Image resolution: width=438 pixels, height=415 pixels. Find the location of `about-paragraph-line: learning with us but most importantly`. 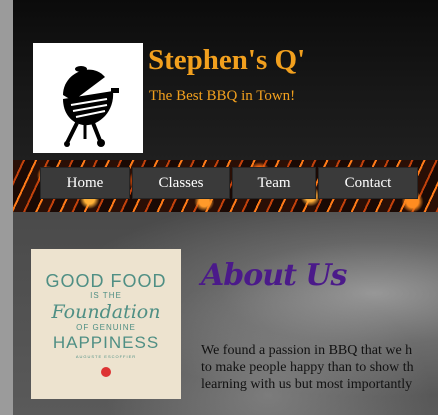

about-paragraph-line: learning with us but most importantly is located at coordinates (307, 384).